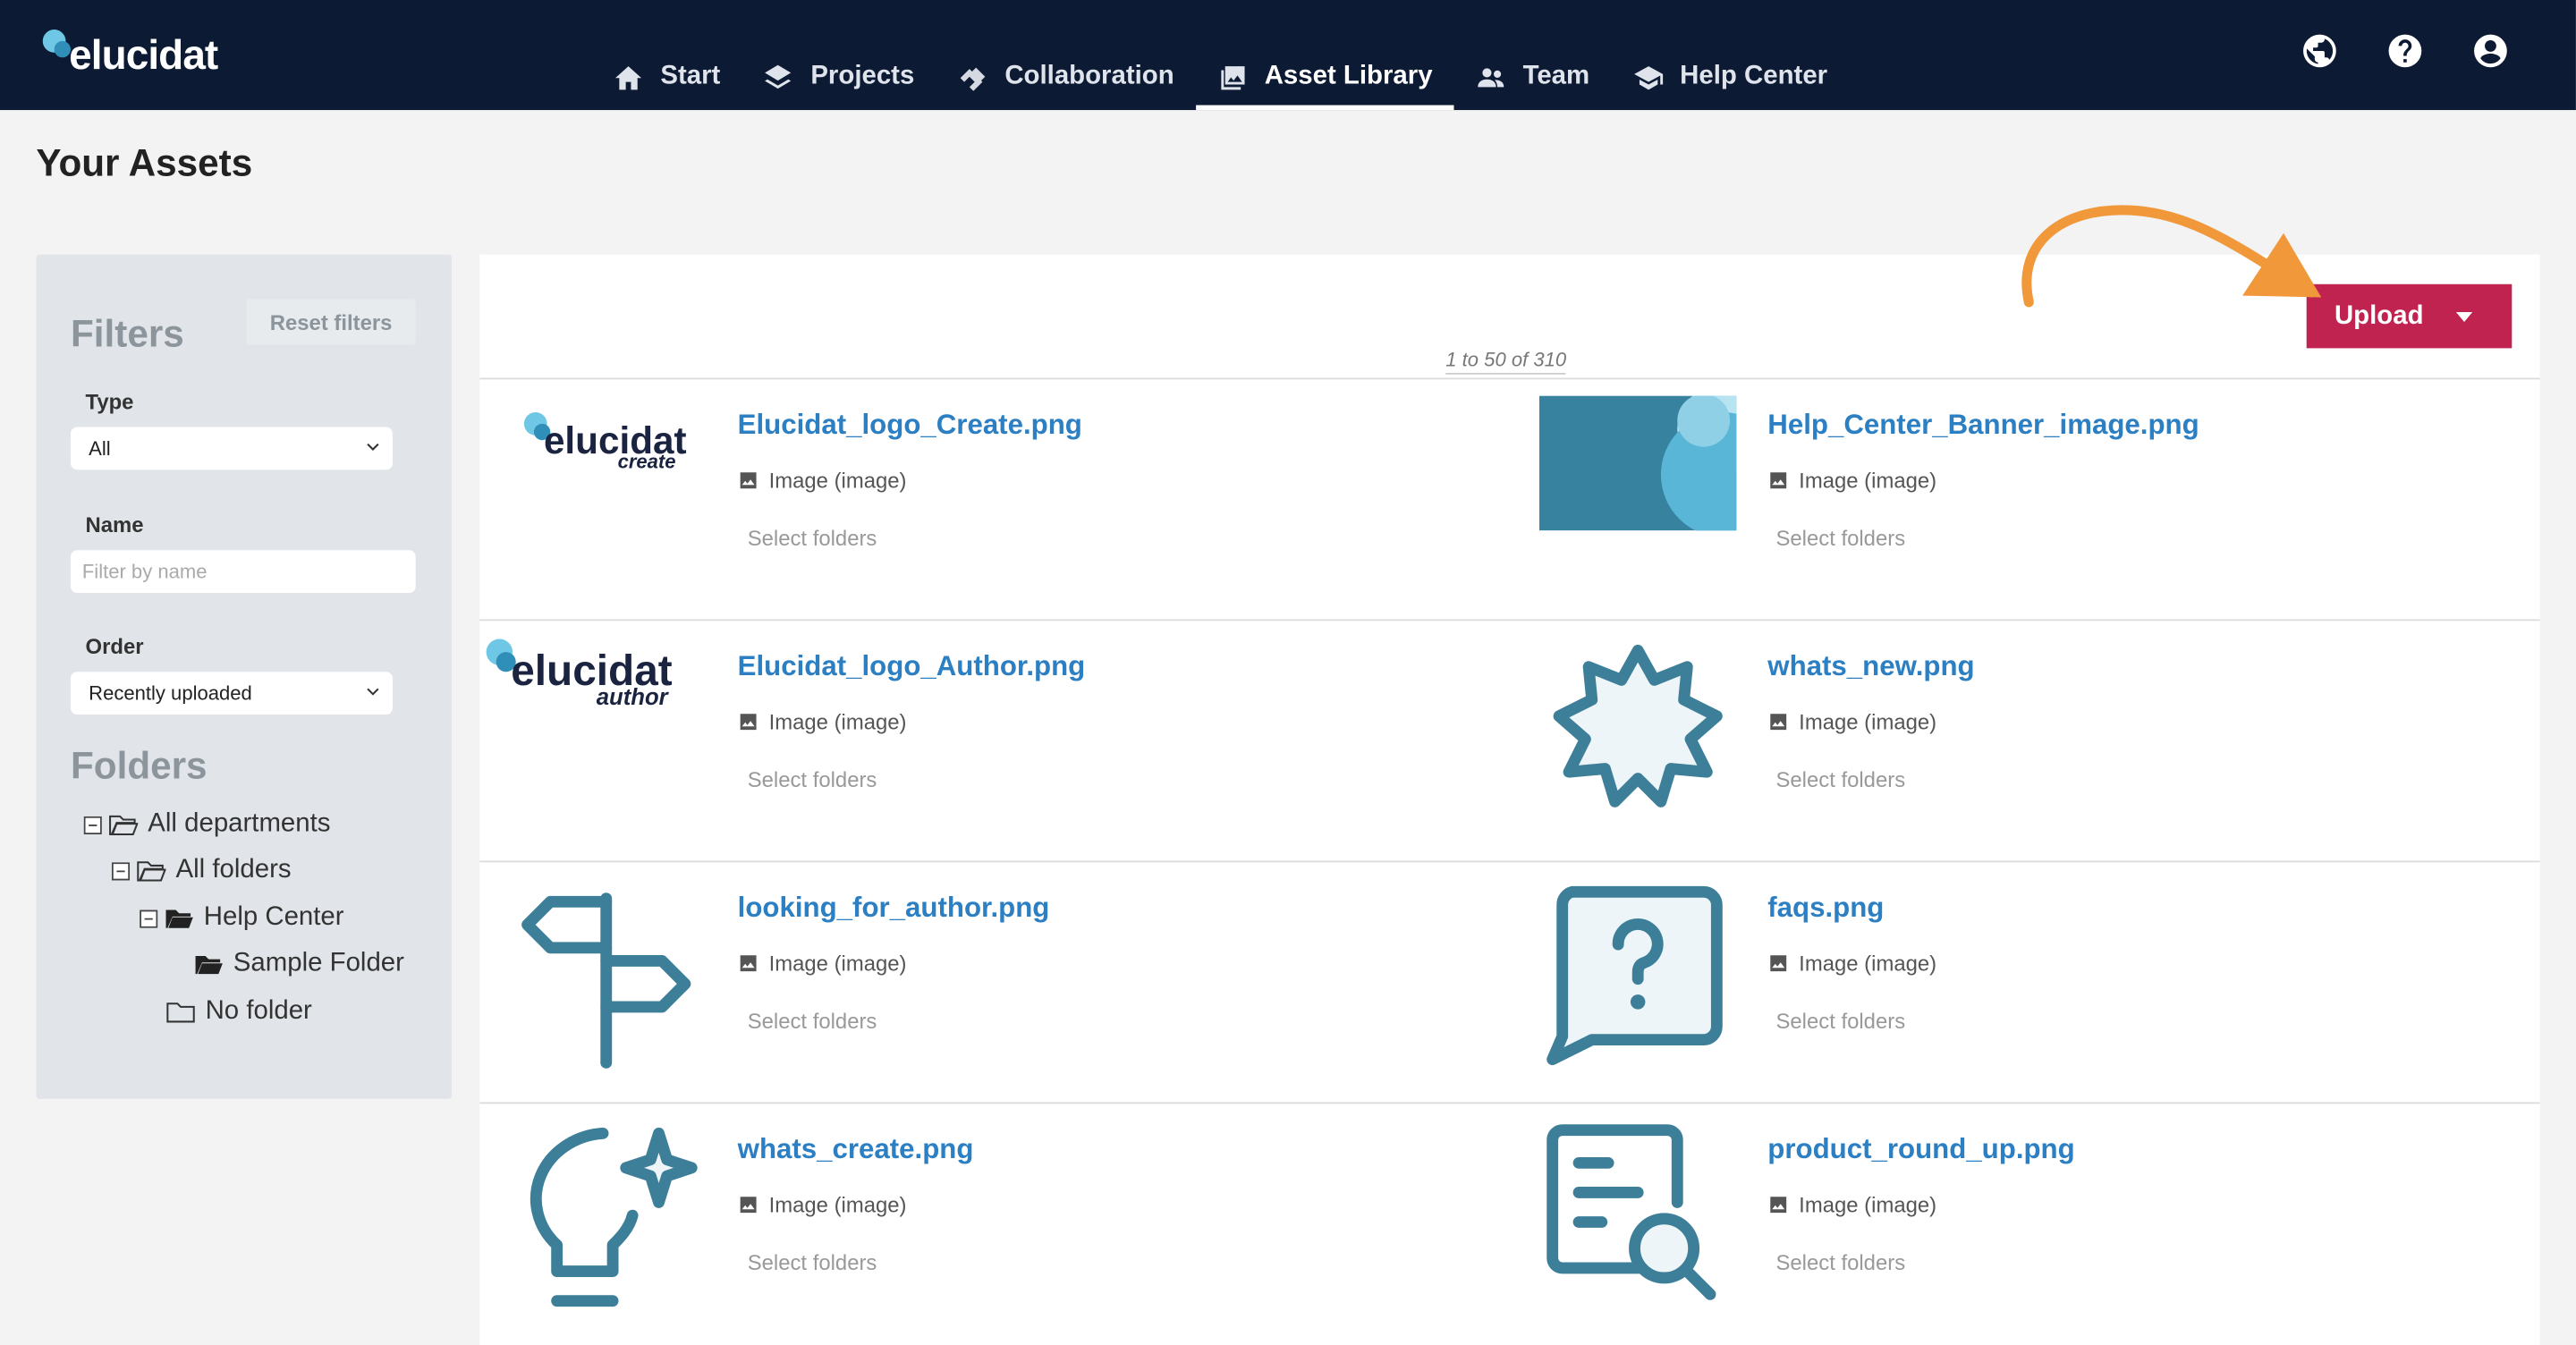  What do you see at coordinates (912, 666) in the screenshot?
I see `asset-name-link: Elucidat_logo_Author.png` at bounding box center [912, 666].